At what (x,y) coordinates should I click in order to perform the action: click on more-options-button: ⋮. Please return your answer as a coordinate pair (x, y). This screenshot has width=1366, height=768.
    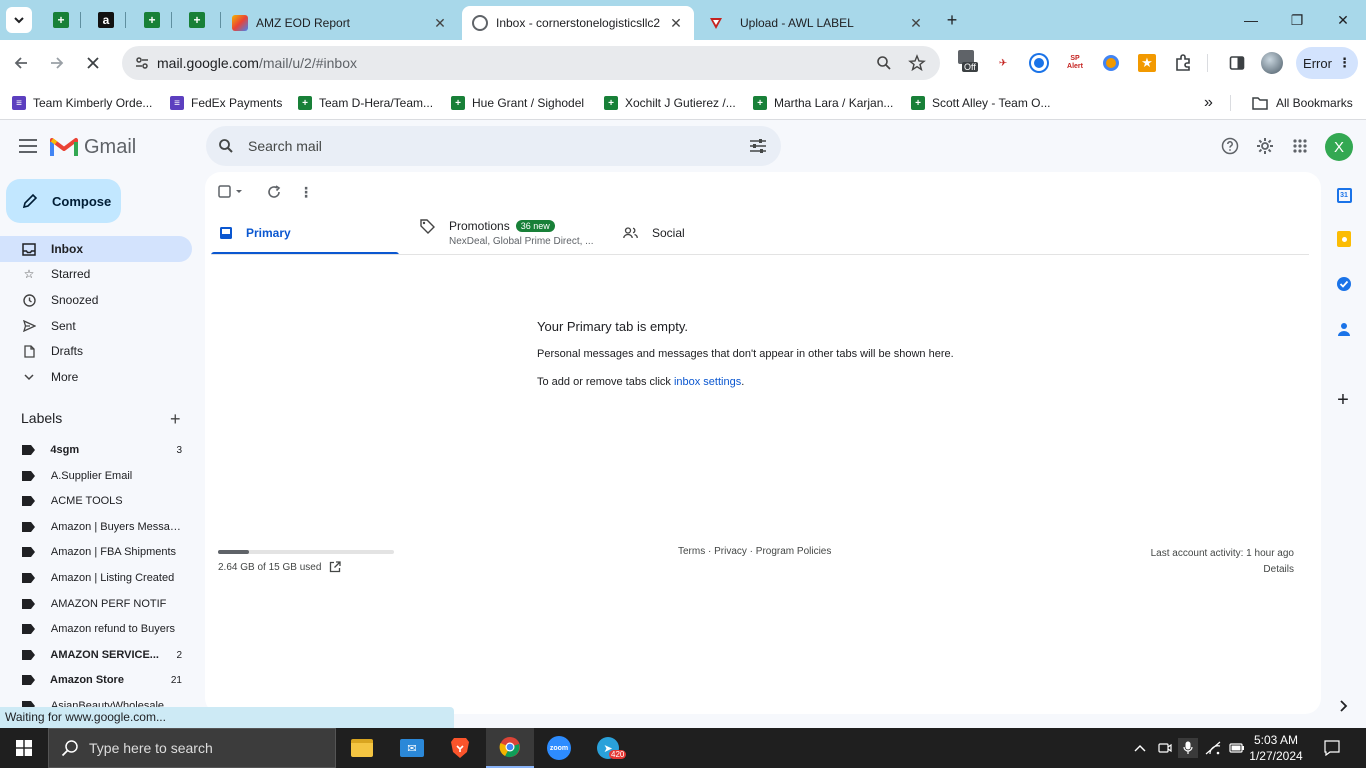
    Looking at the image, I should click on (306, 192).